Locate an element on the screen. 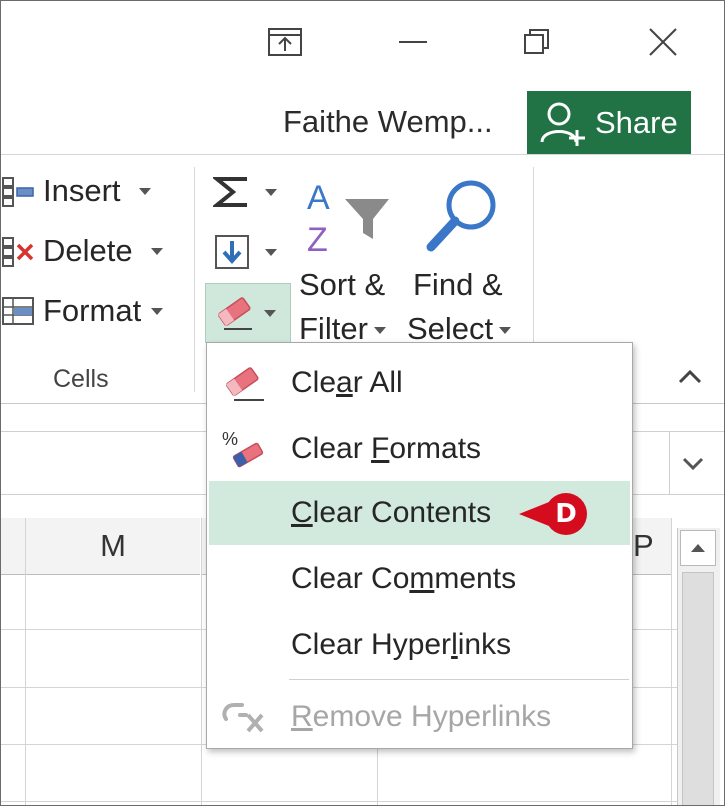  magnifier-icon is located at coordinates (461, 216).